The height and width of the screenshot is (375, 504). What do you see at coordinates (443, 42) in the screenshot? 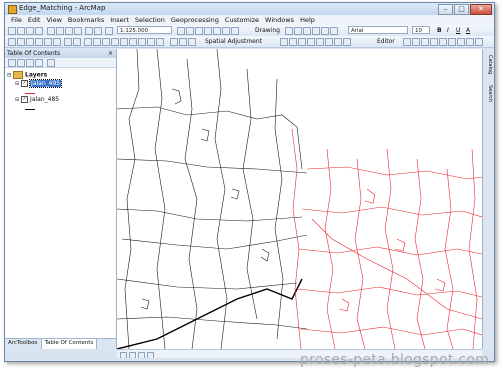
I see `split-icon` at bounding box center [443, 42].